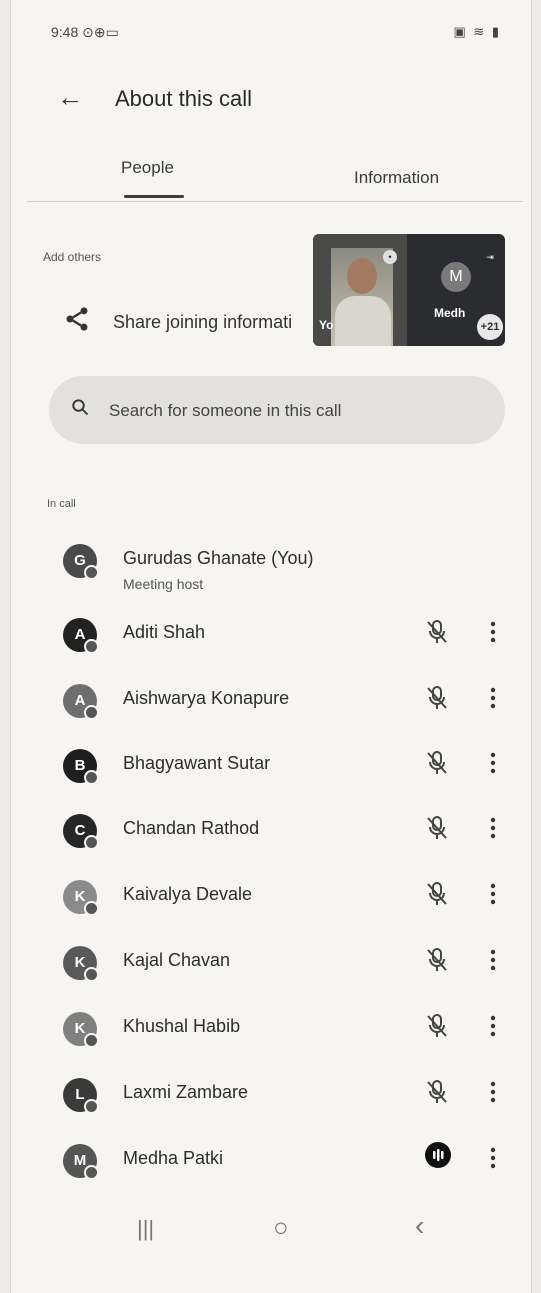  Describe the element at coordinates (80, 407) in the screenshot. I see `search-icon` at that location.